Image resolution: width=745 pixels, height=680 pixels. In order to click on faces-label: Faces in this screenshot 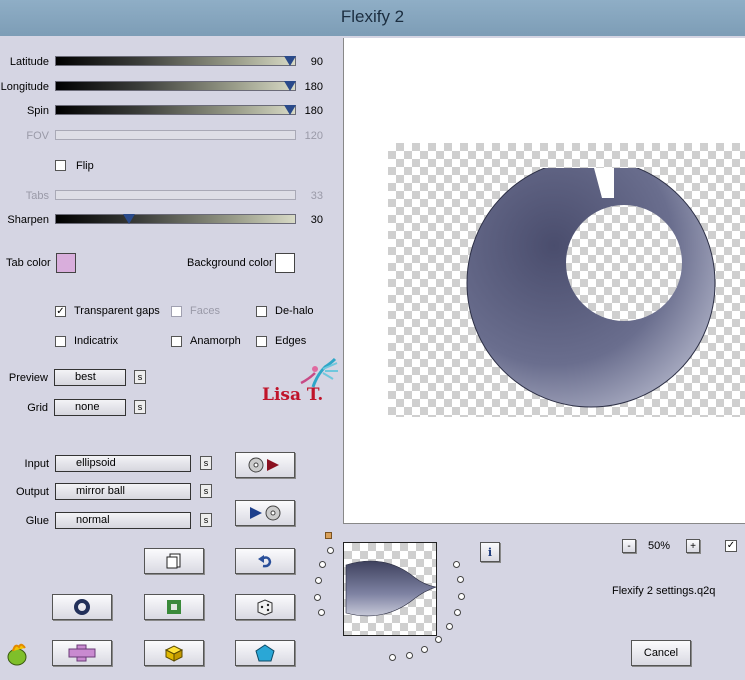, I will do `click(205, 311)`.